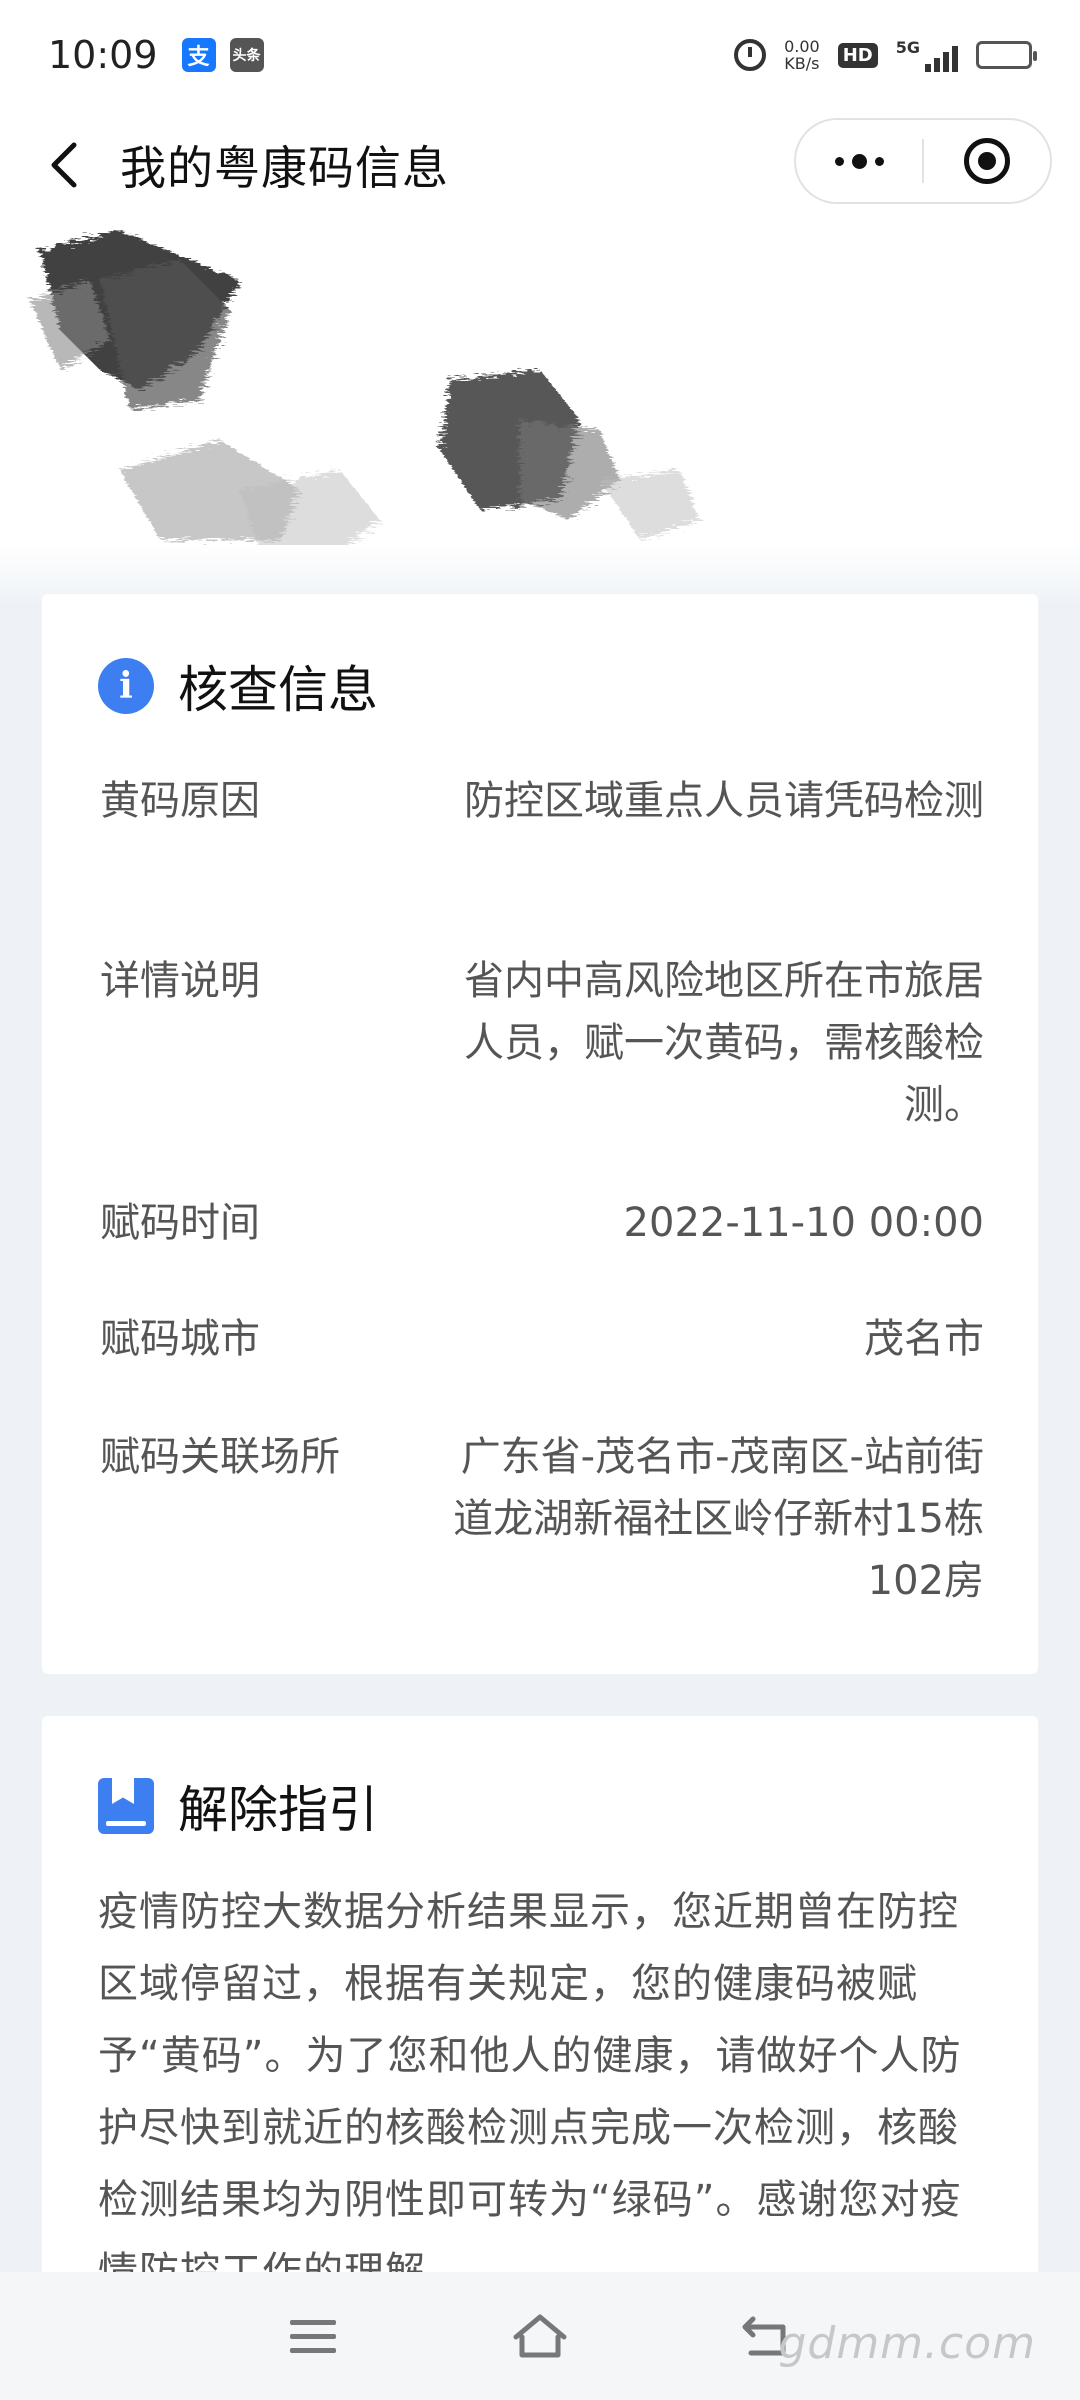 The image size is (1080, 2400). I want to click on info-label: 详情说明, so click(180, 981).